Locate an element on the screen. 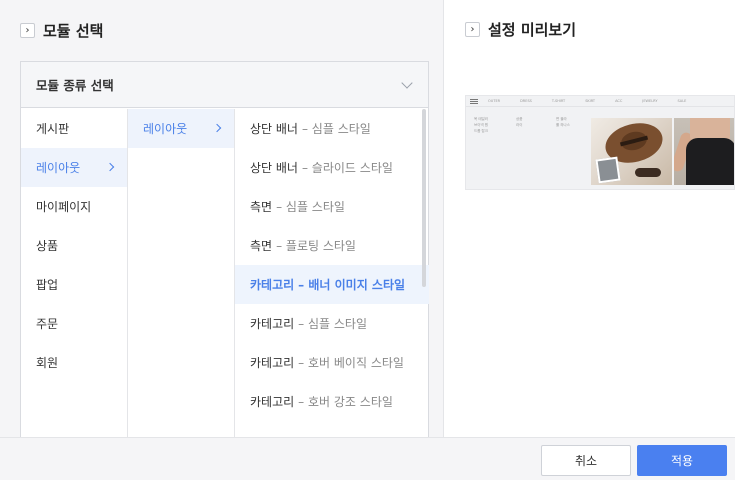 Image resolution: width=735 pixels, height=480 pixels. module-item: 측면 – 플로팅 스타일 is located at coordinates (332, 245).